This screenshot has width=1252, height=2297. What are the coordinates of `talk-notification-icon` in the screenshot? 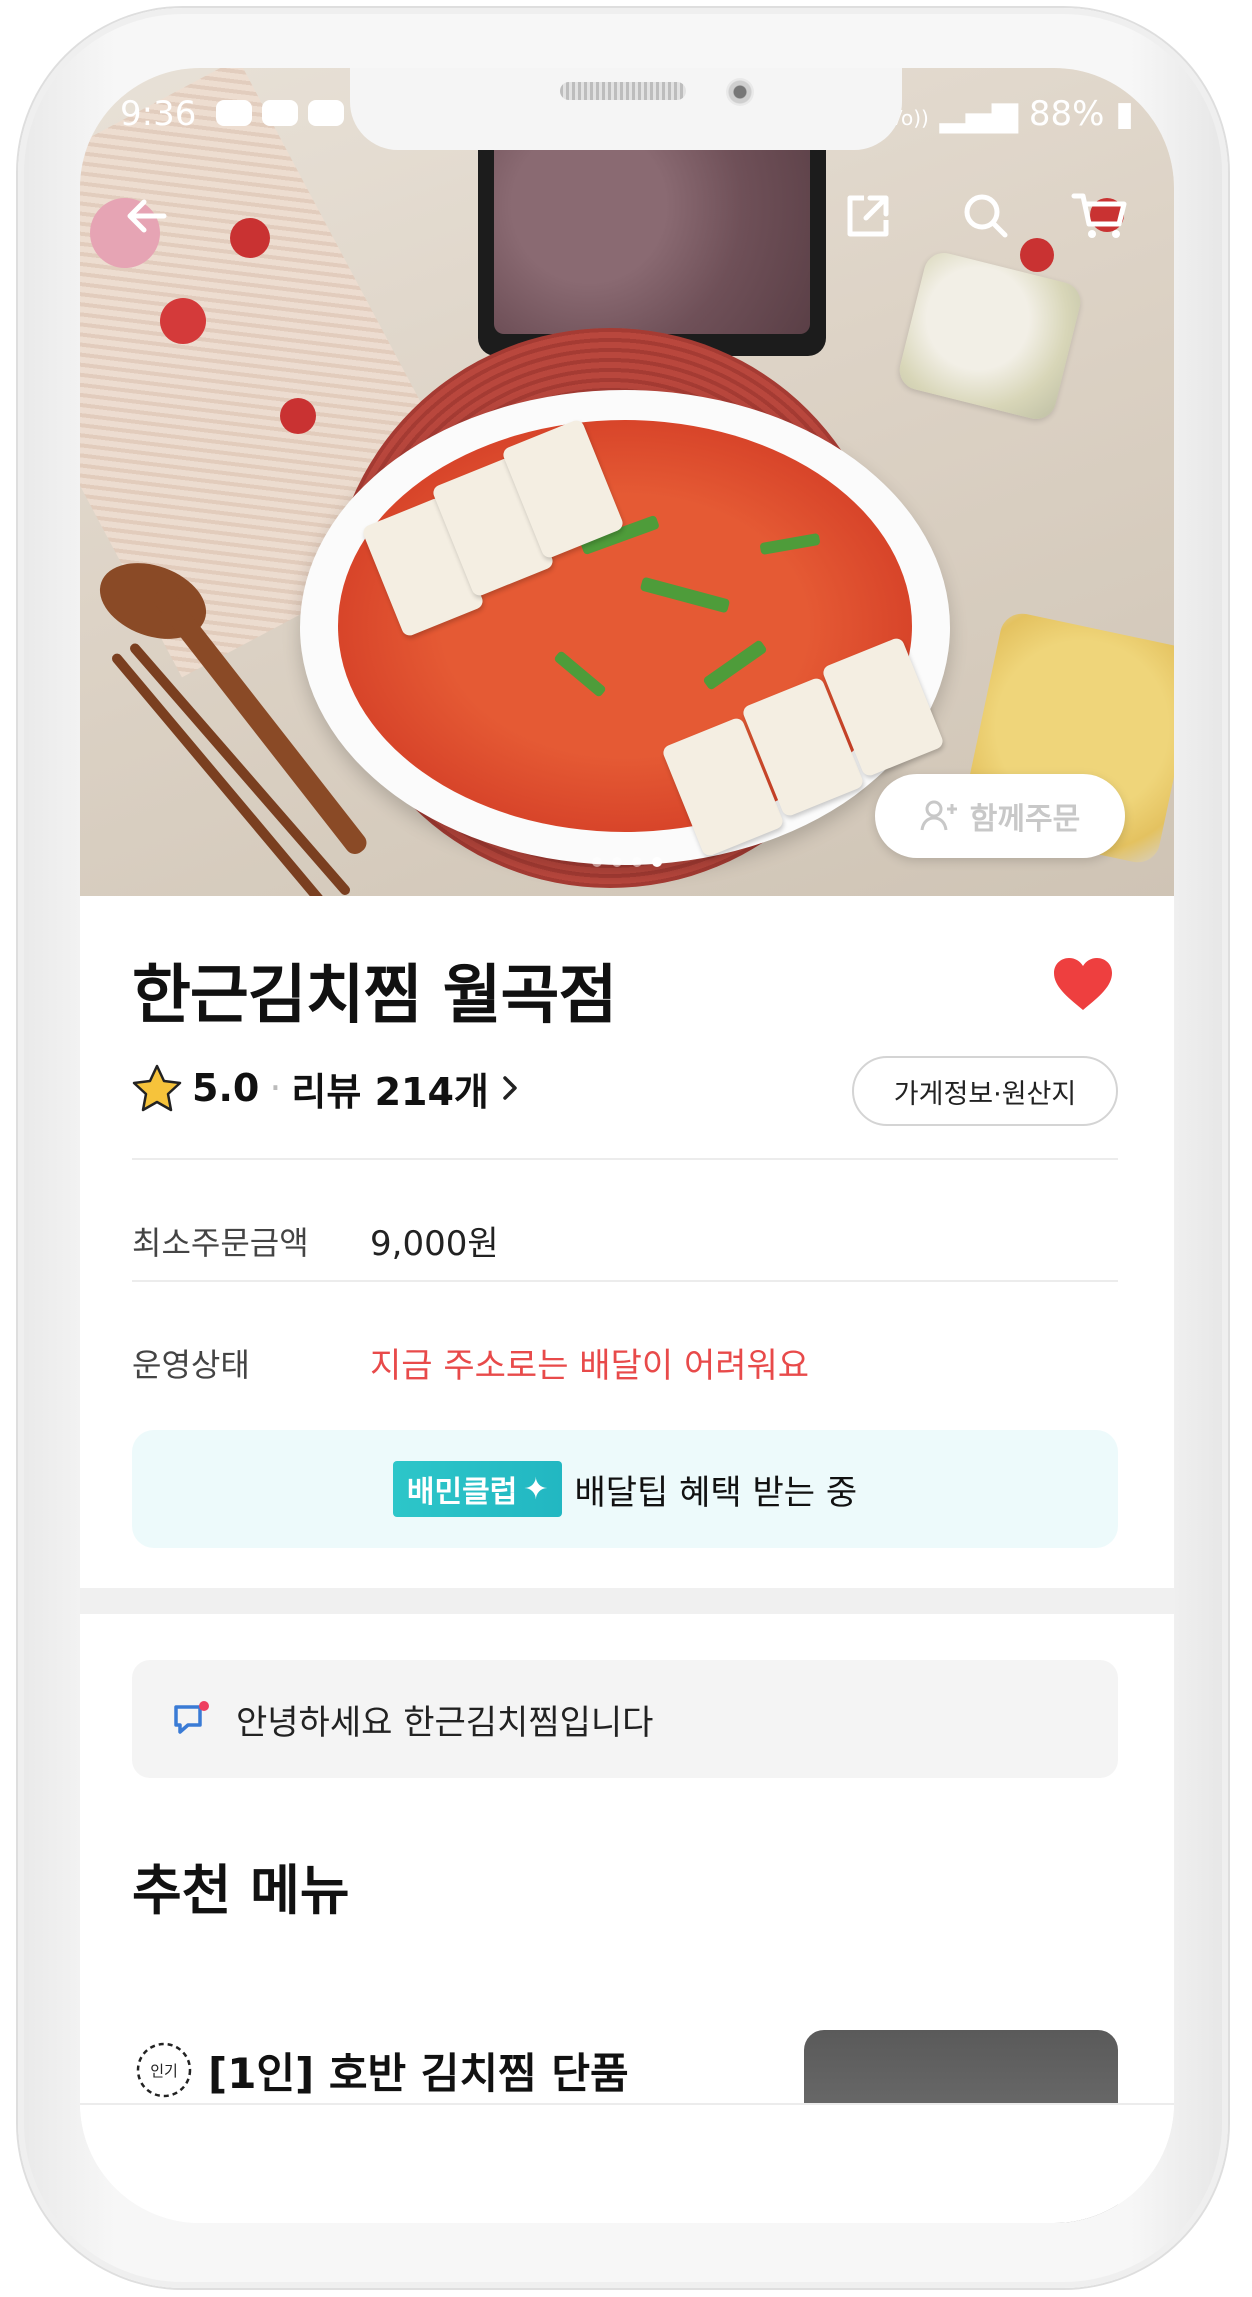 It's located at (234, 113).